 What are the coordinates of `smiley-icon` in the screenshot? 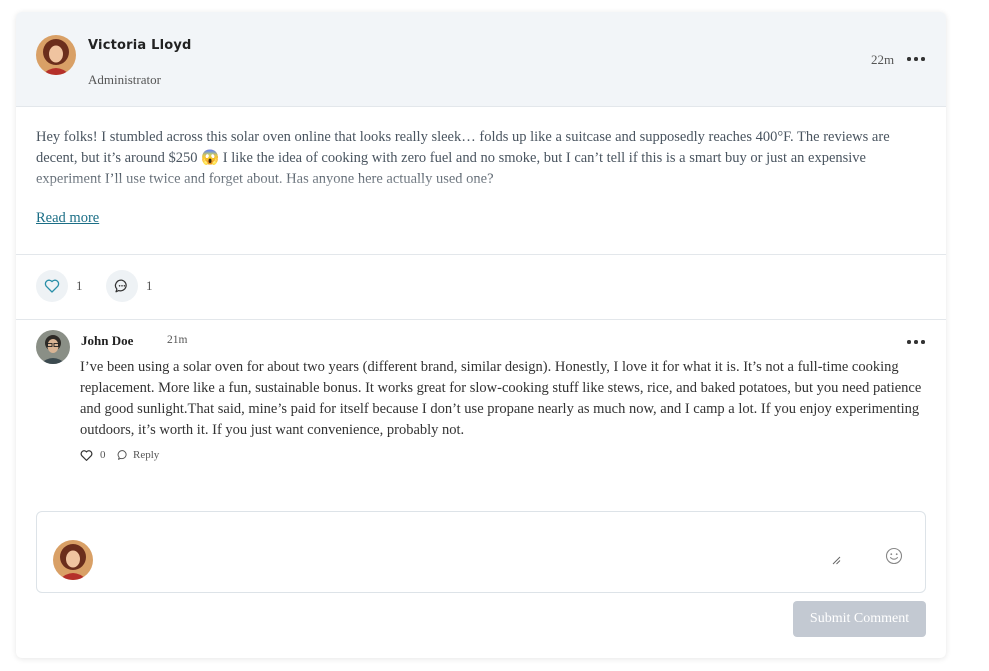 It's located at (894, 556).